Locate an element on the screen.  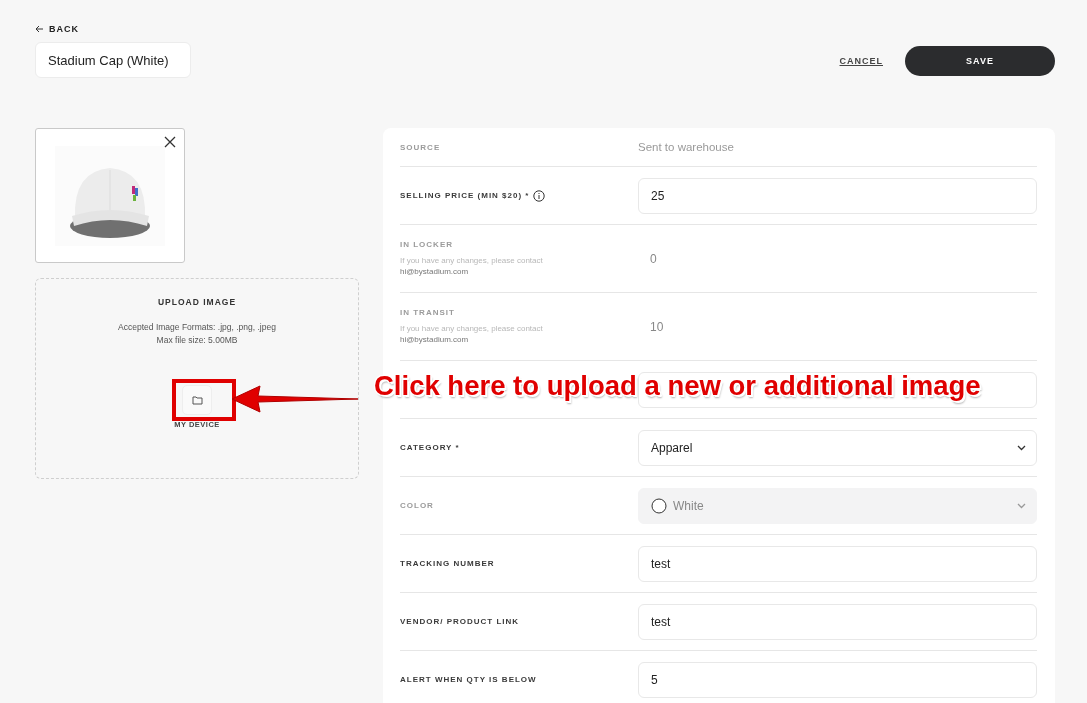
field-label: SOURCE is located at coordinates (420, 147).